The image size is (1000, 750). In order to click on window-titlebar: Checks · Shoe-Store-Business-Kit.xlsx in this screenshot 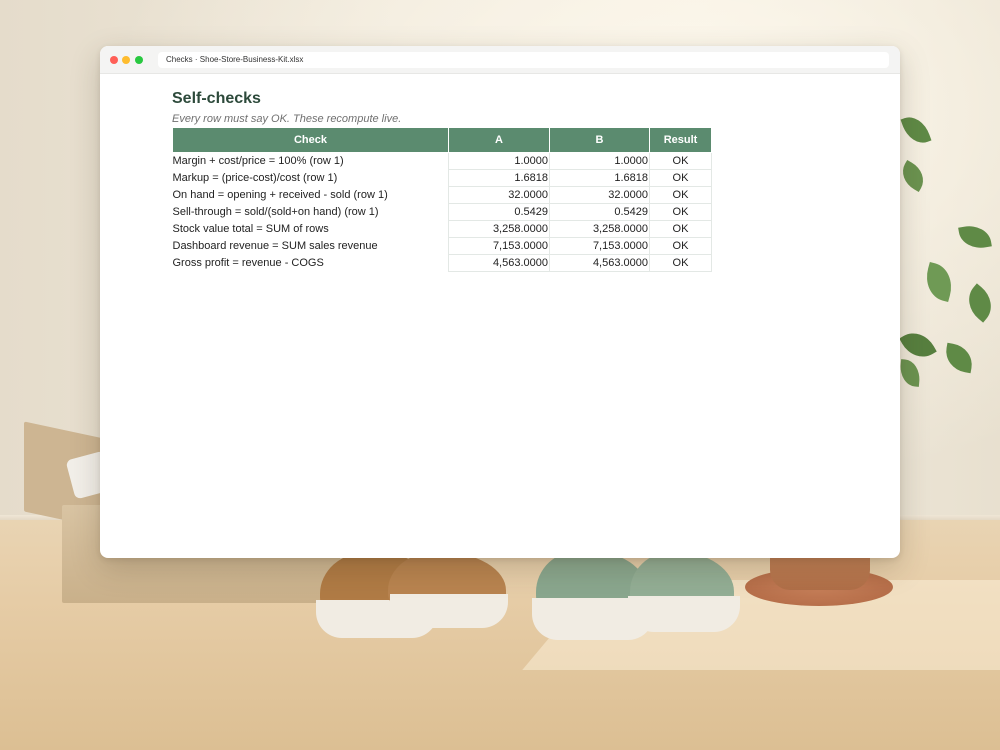, I will do `click(500, 60)`.